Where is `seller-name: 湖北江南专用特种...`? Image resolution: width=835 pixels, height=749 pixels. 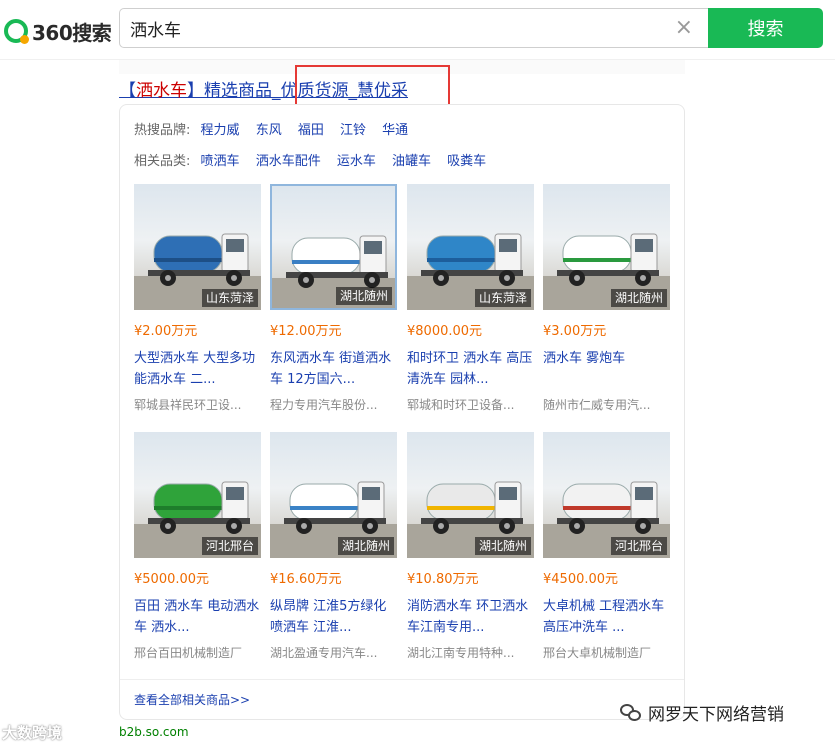
seller-name: 湖北江南专用特种... is located at coordinates (470, 653).